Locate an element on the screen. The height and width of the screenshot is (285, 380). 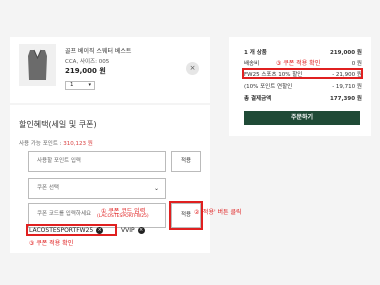
product-price: 219,000 원 is located at coordinates (85, 71).